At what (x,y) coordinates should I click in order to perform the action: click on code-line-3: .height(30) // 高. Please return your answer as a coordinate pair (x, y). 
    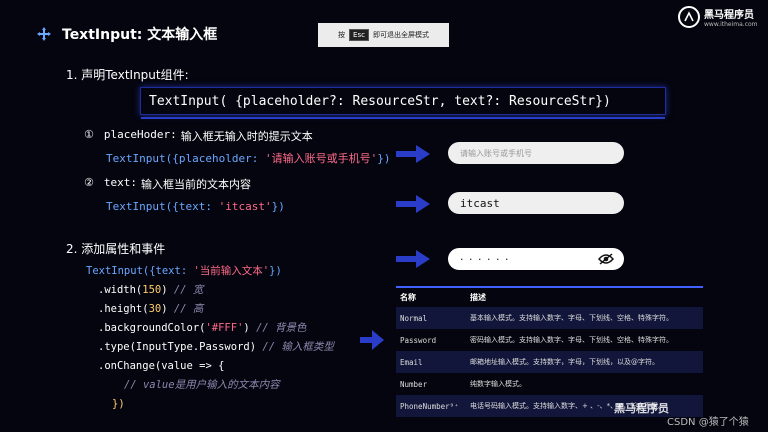
    Looking at the image, I should click on (151, 309).